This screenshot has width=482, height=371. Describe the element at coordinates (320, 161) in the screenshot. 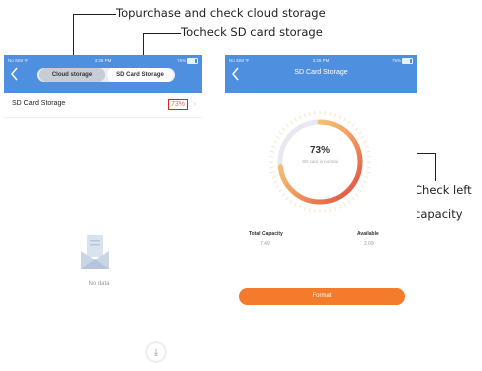

I see `capacity-status: SD card is normal` at that location.